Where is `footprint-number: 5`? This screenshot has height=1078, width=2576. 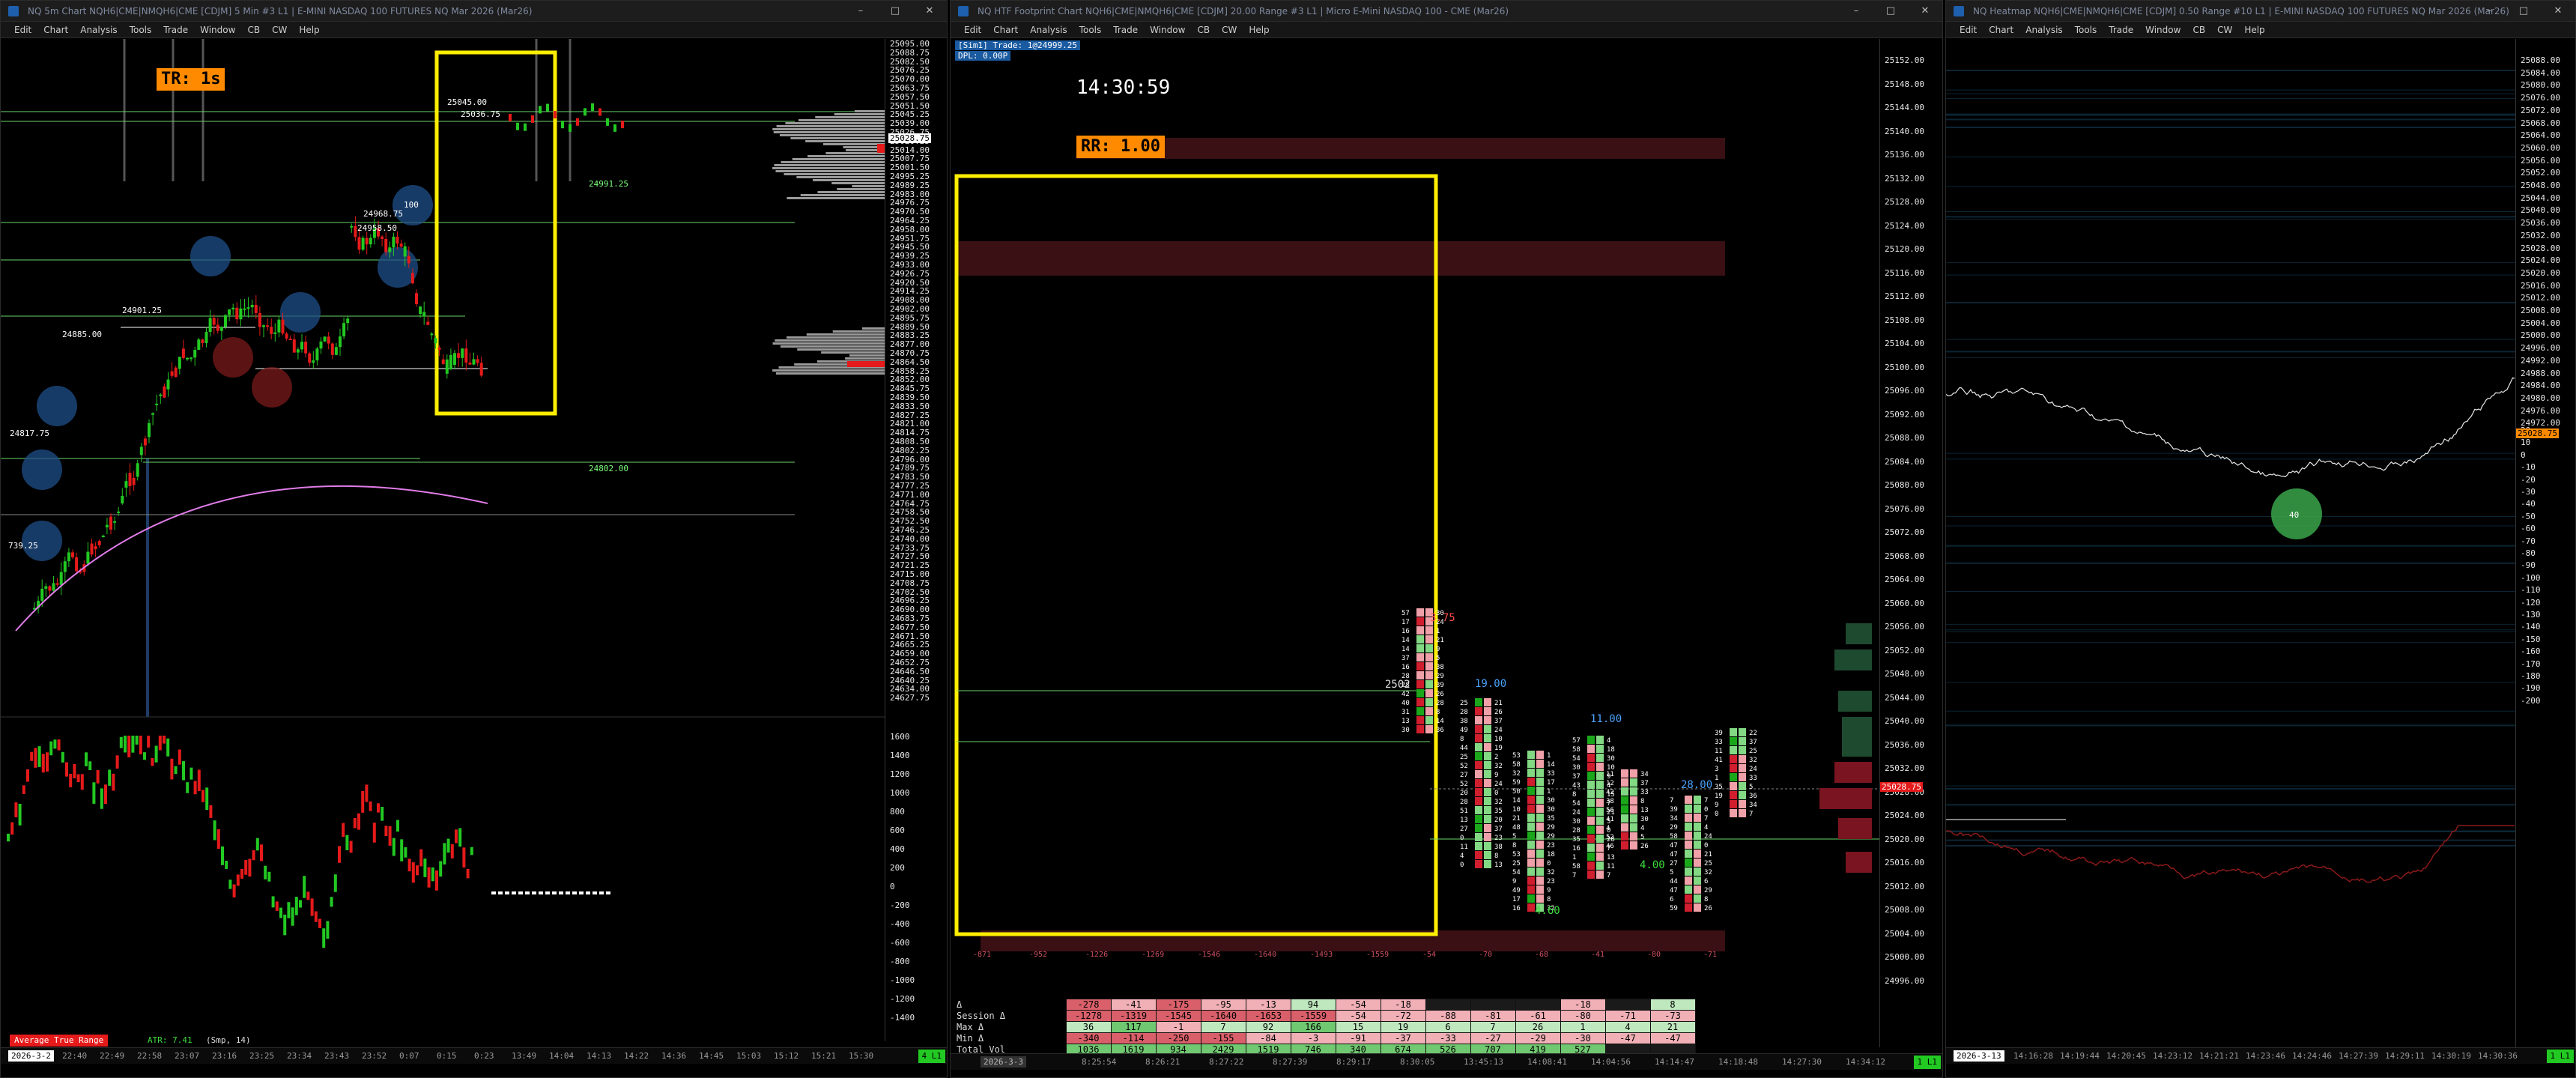 footprint-number: 5 is located at coordinates (1751, 787).